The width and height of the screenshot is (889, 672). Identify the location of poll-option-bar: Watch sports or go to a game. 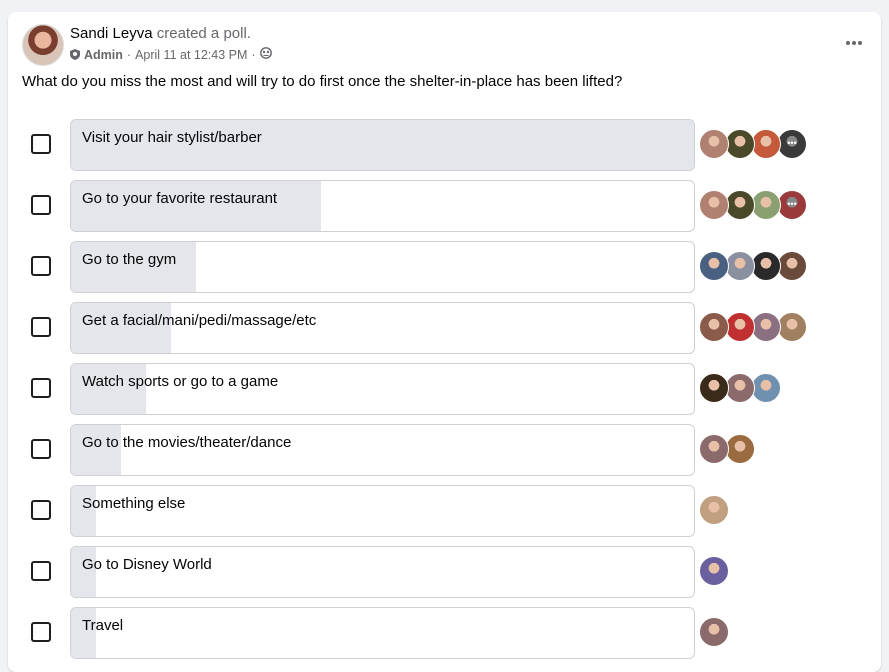
(382, 389).